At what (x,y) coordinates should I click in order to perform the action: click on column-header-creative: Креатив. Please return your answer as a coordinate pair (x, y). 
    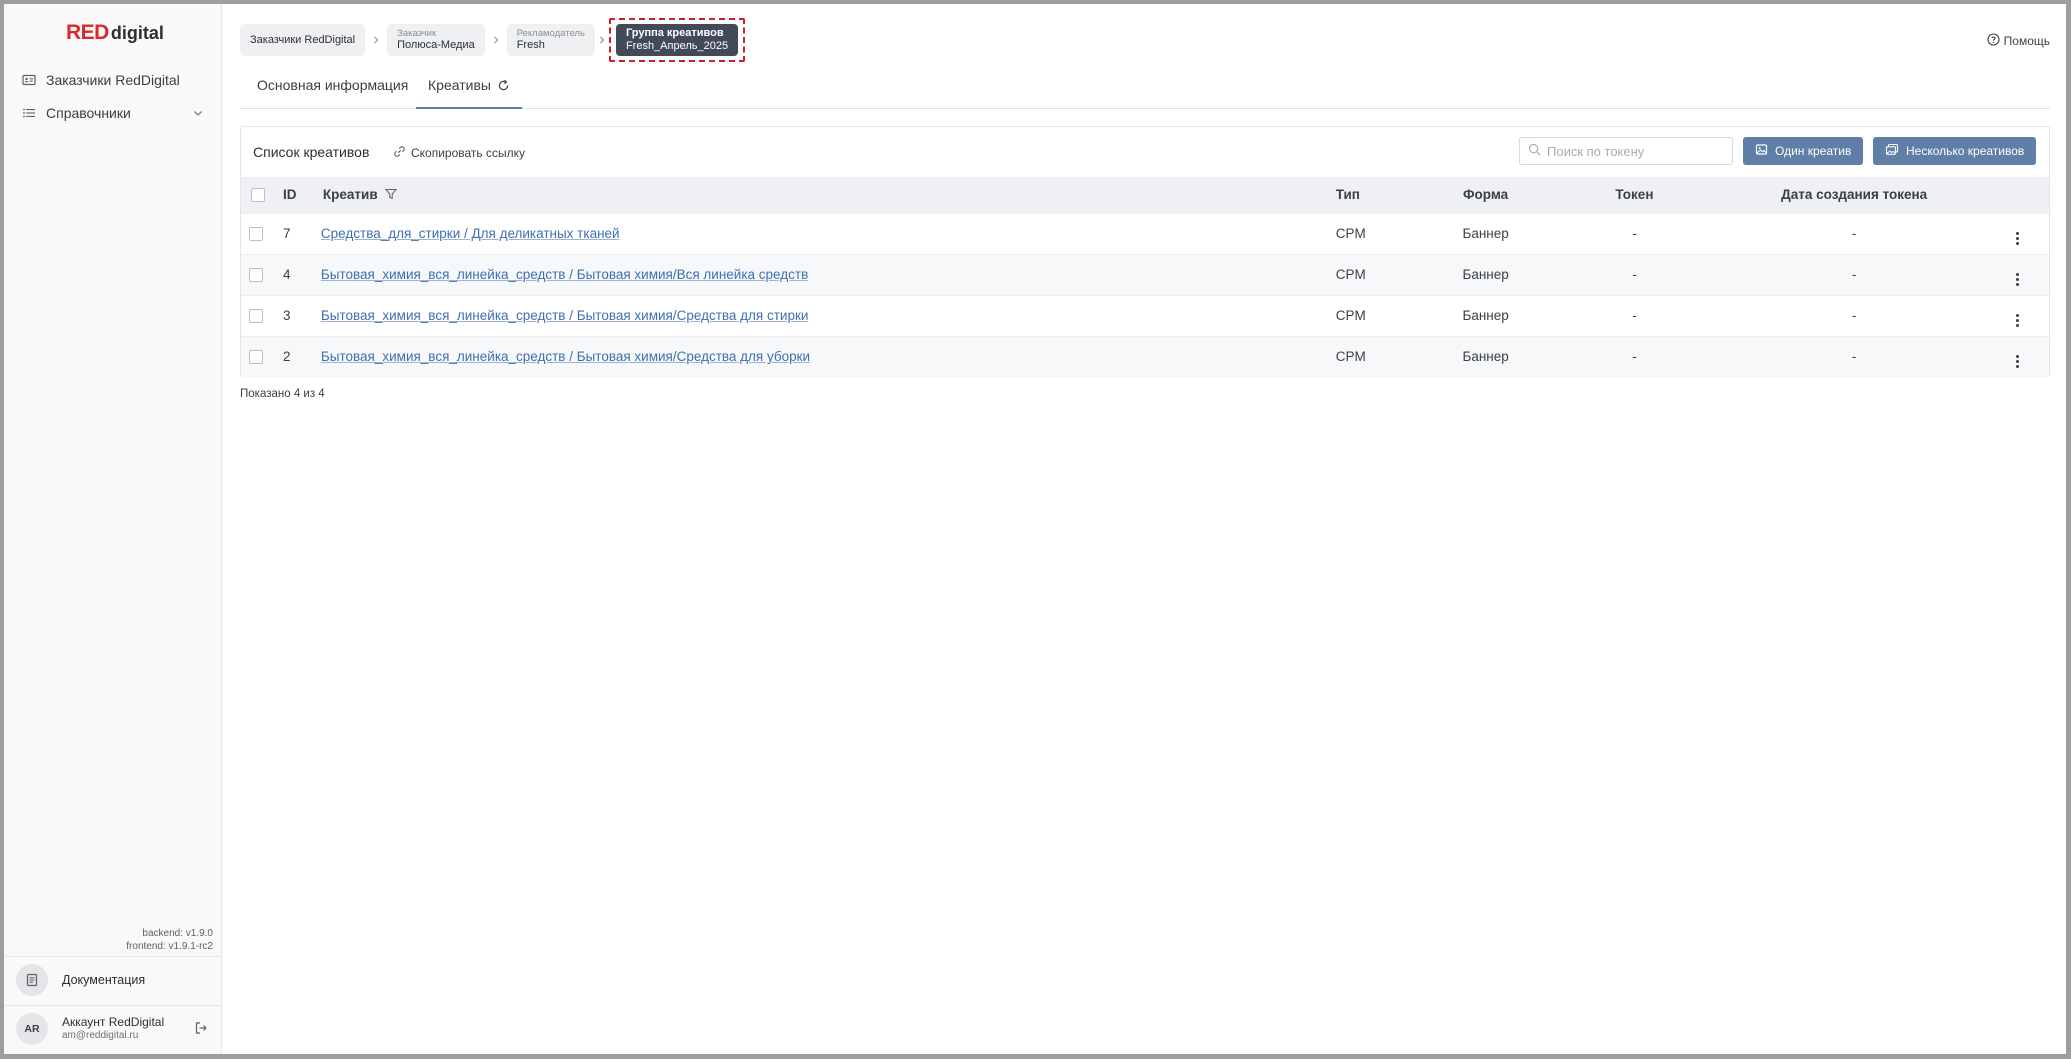
    Looking at the image, I should click on (828, 195).